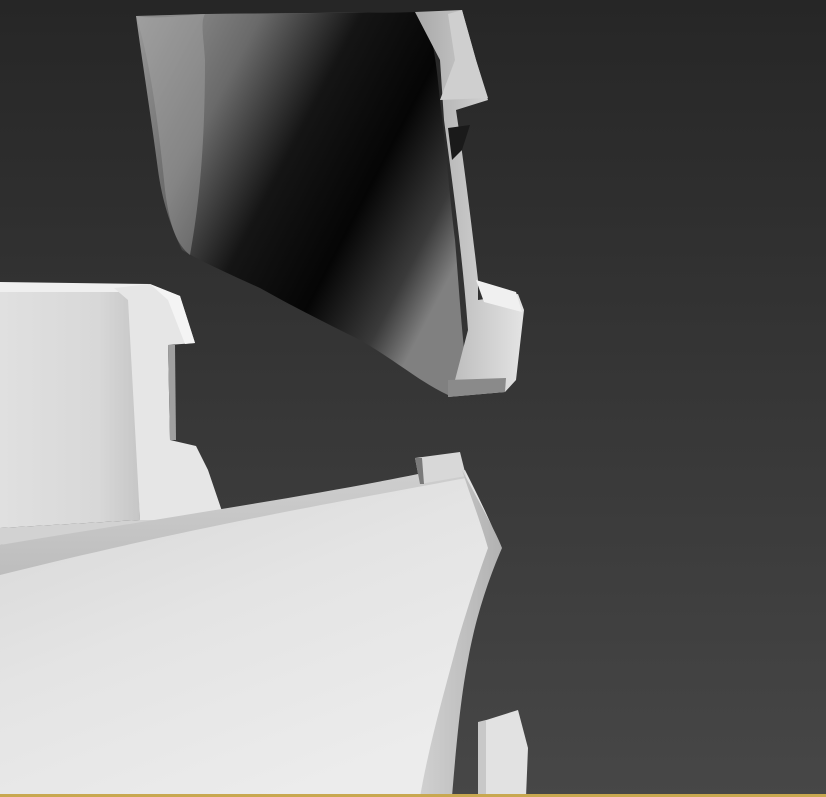 The height and width of the screenshot is (797, 826). Describe the element at coordinates (70, 407) in the screenshot. I see `left-block-face` at that location.